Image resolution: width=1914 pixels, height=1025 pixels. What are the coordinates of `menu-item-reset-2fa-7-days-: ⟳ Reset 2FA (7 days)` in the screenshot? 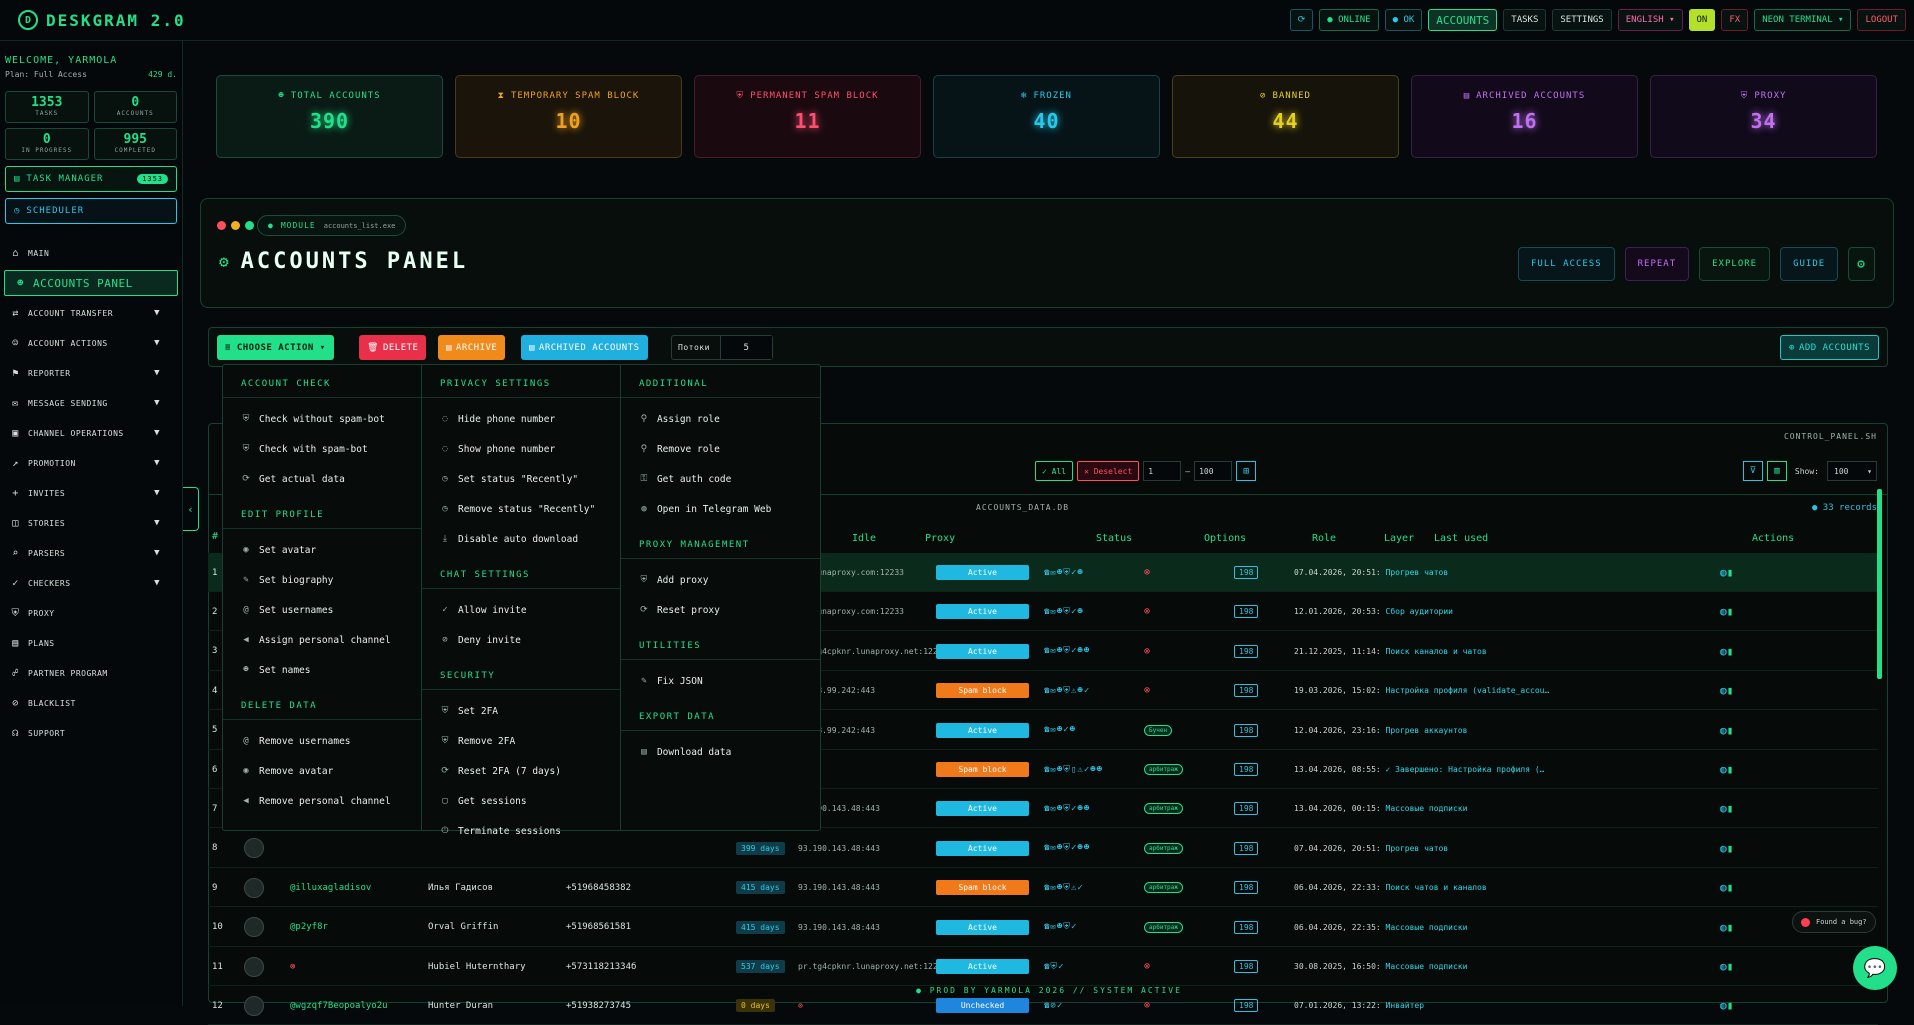 It's located at (521, 771).